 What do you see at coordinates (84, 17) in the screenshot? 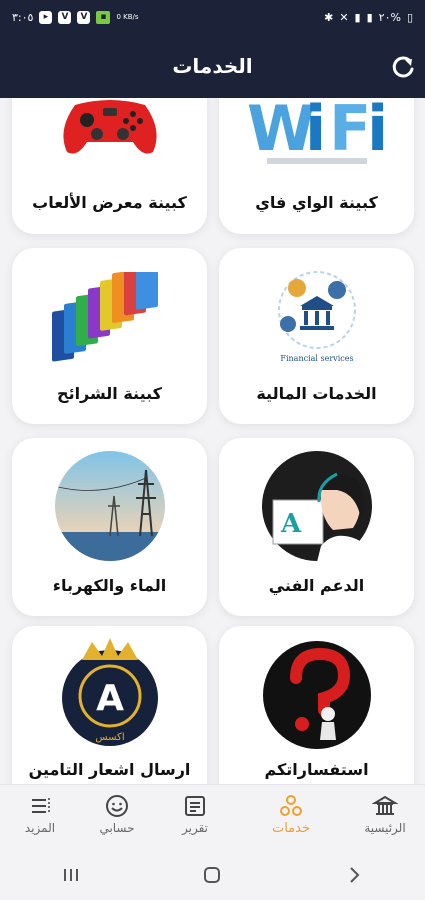
I see `viber-icon: V` at bounding box center [84, 17].